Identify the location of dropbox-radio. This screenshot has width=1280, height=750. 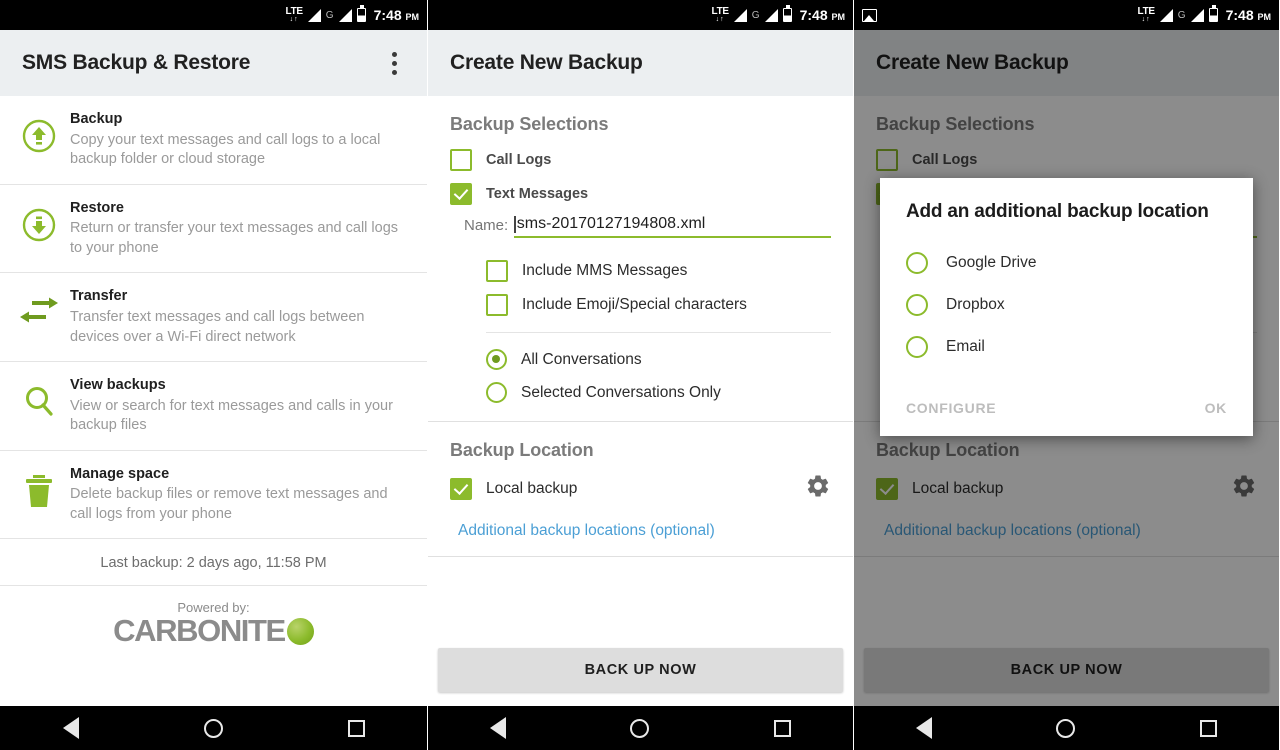
(917, 305).